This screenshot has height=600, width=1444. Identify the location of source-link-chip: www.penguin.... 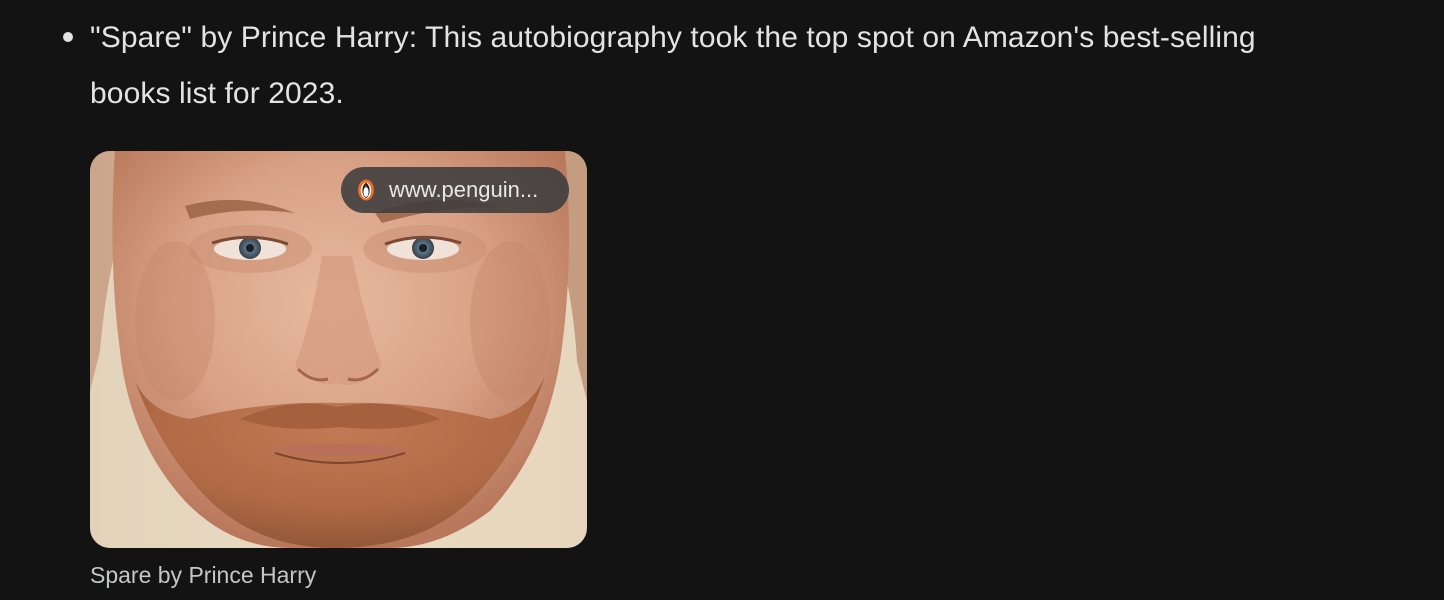
(455, 190).